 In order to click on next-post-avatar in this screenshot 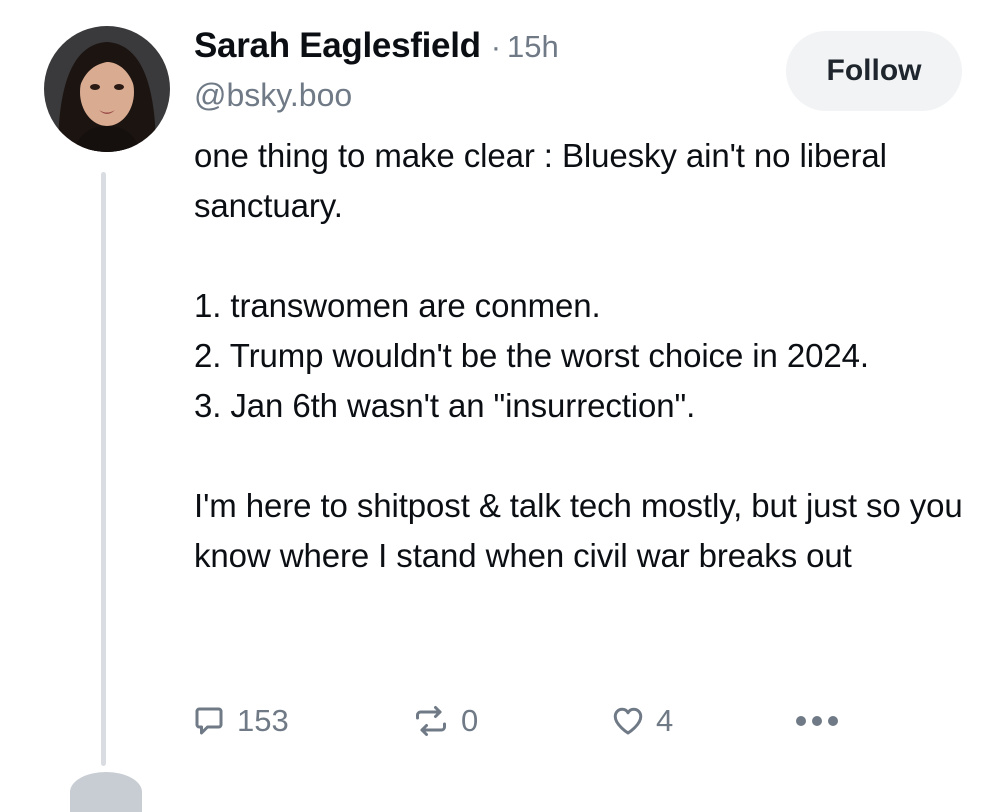, I will do `click(106, 792)`.